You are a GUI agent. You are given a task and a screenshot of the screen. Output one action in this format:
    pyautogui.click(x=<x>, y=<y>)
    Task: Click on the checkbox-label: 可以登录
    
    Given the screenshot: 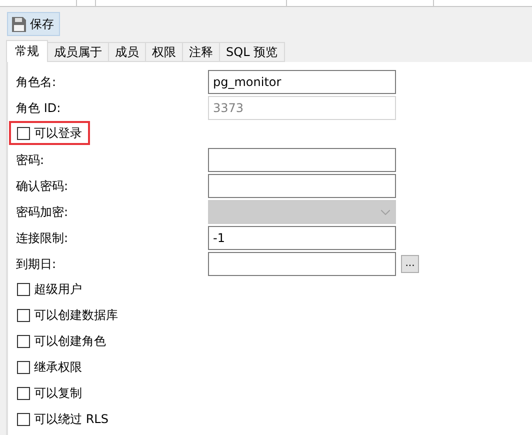 What is the action you would take?
    pyautogui.click(x=58, y=133)
    